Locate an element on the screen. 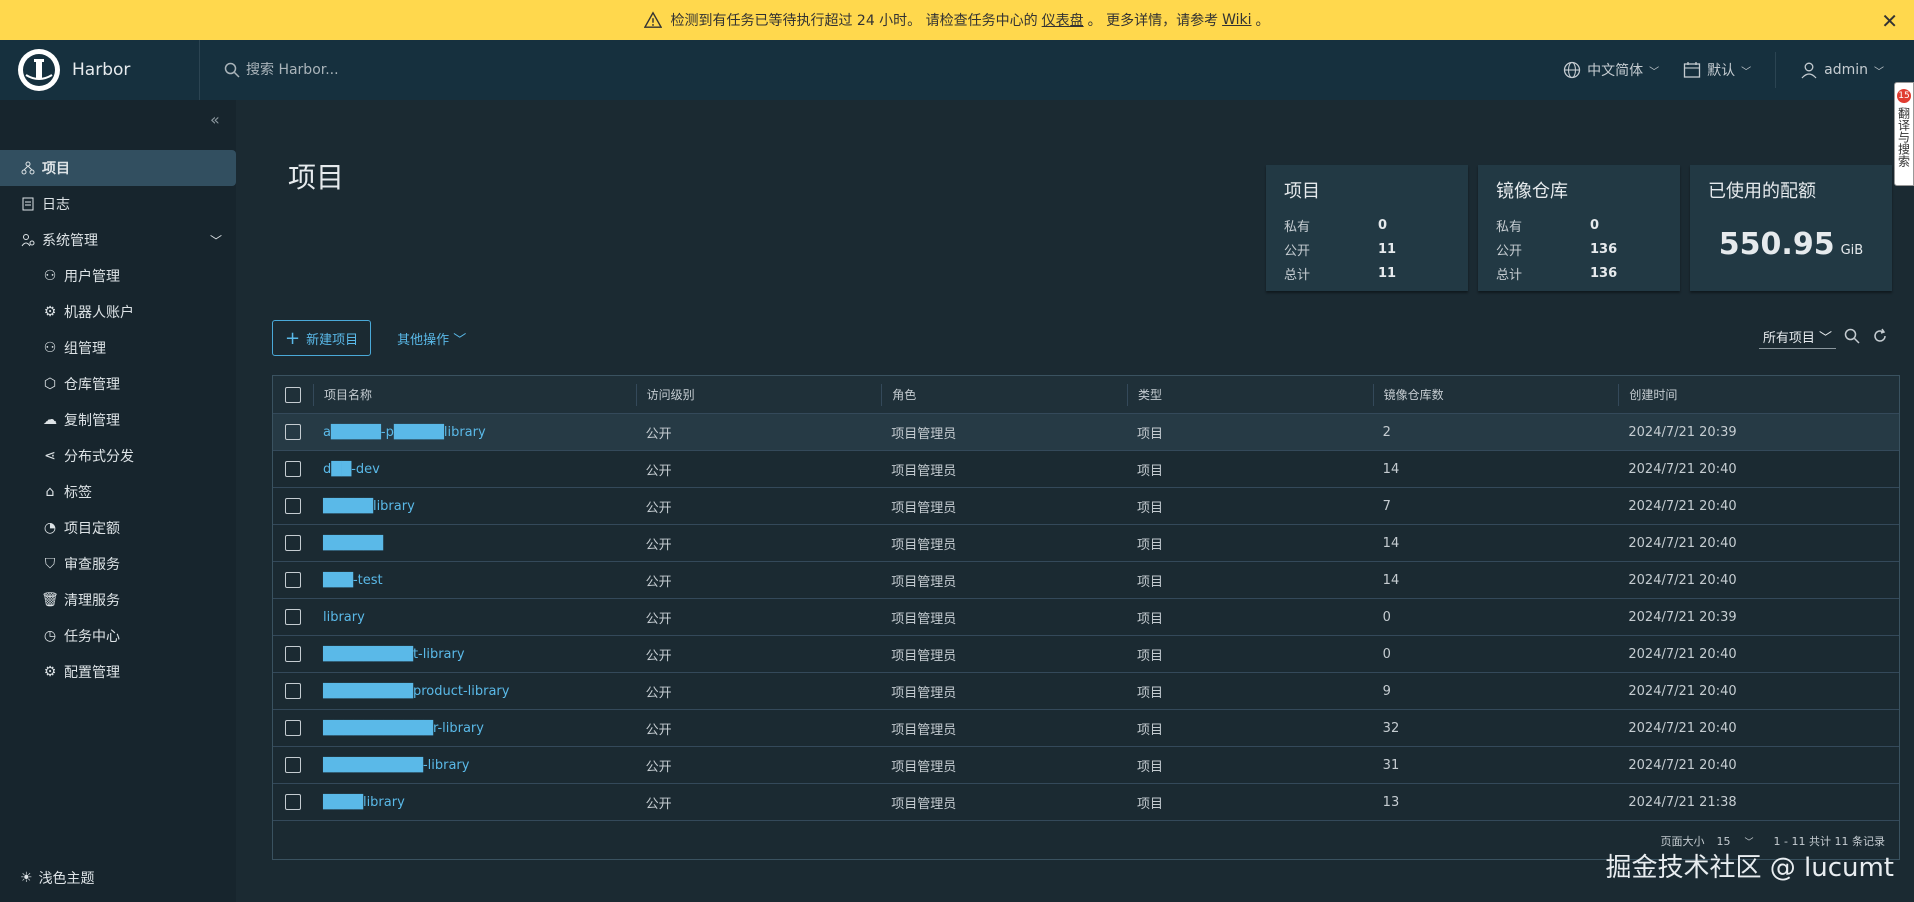  close-icon: ✕ is located at coordinates (1889, 21).